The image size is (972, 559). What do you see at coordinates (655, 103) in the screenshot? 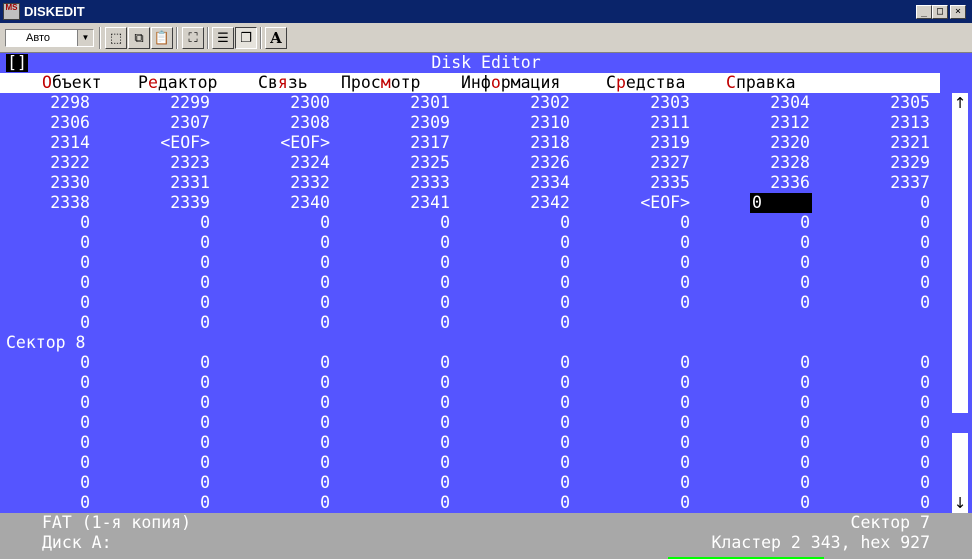
I see `fat-entry: 2303` at bounding box center [655, 103].